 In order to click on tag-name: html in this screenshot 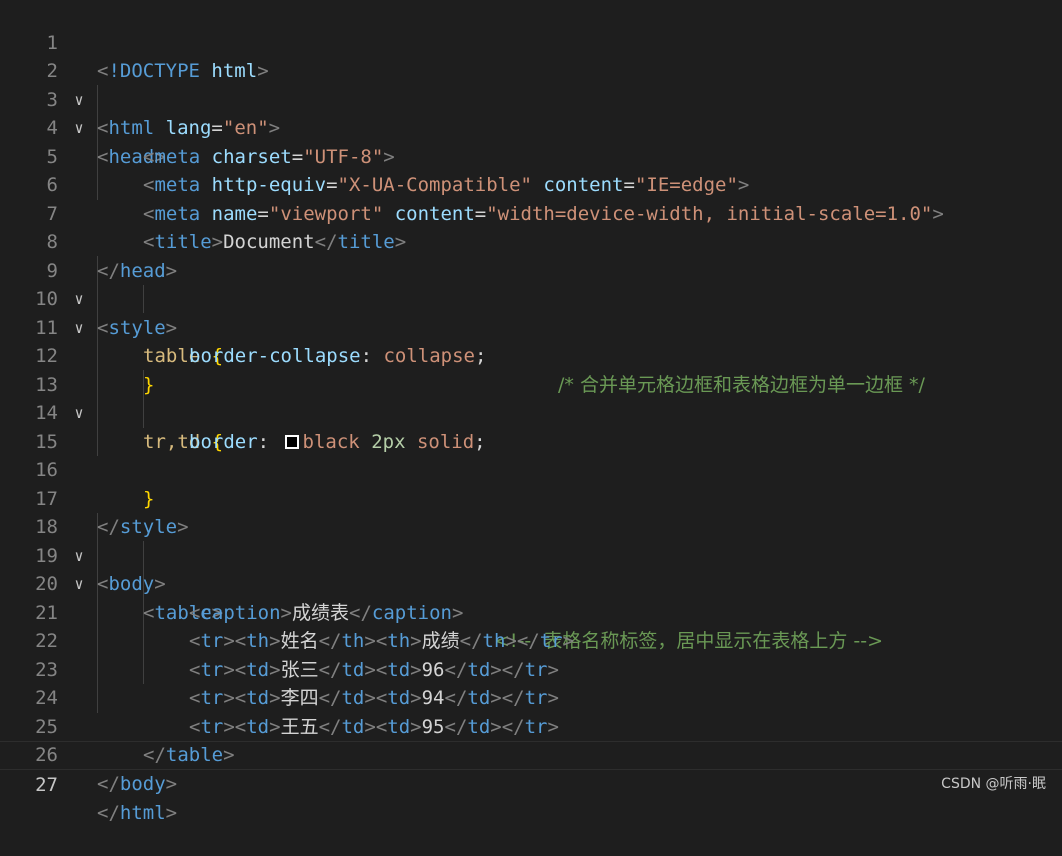, I will do `click(142, 813)`.